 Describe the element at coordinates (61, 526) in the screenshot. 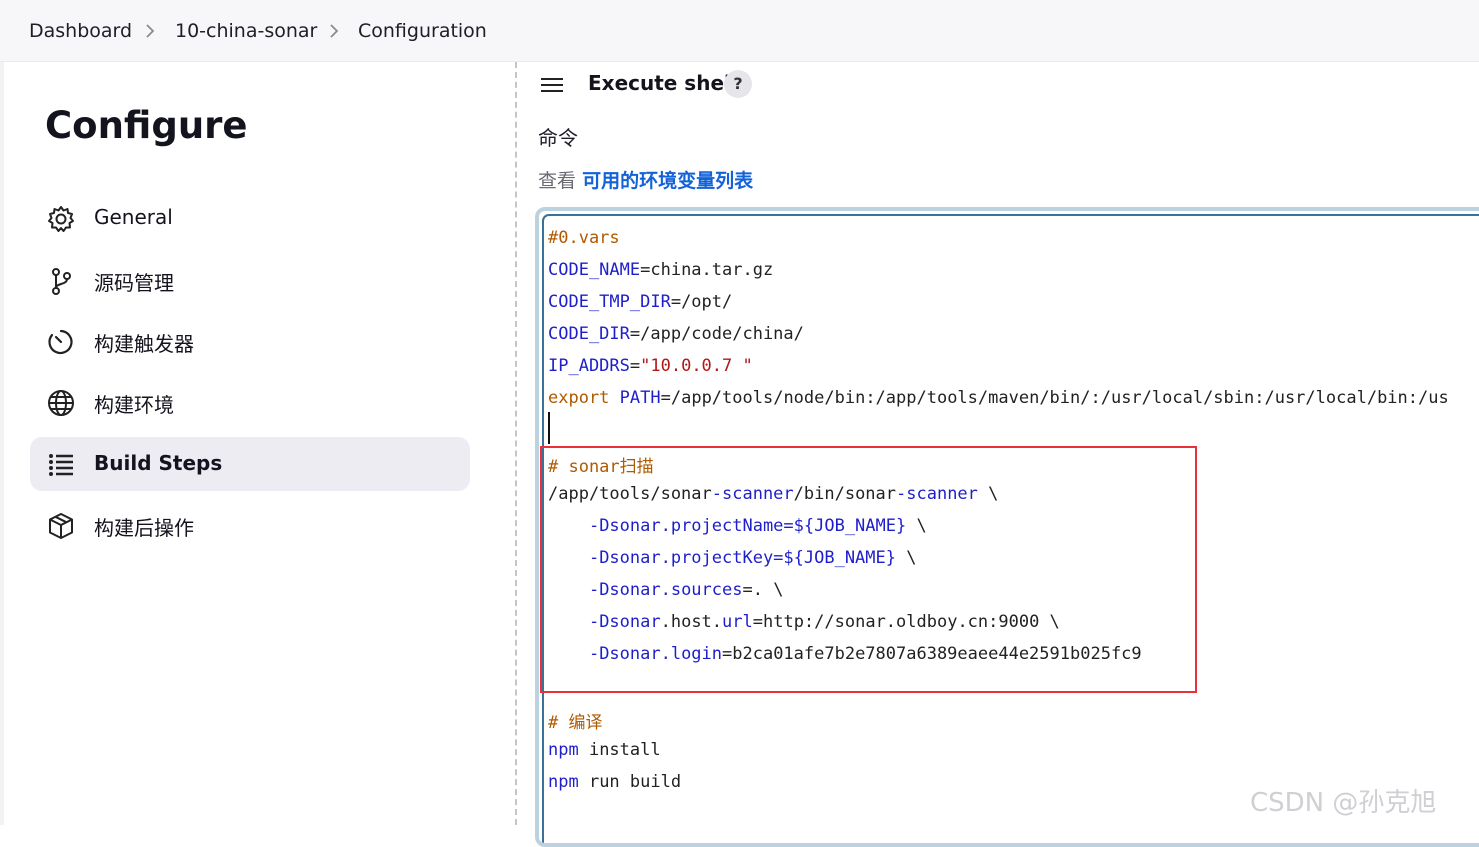

I see `package-icon` at that location.